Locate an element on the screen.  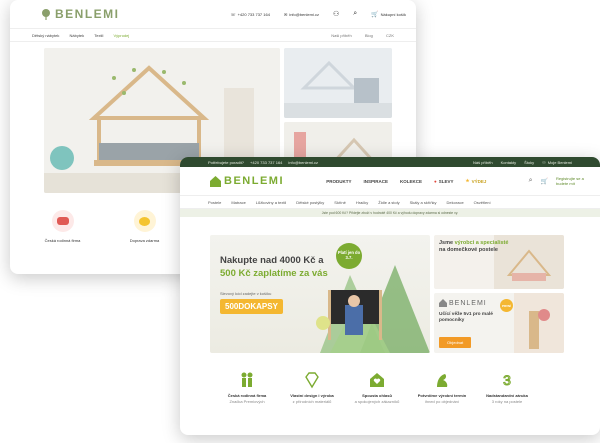
menu-inspirace: INSPIRACE is located at coordinates (376, 181).